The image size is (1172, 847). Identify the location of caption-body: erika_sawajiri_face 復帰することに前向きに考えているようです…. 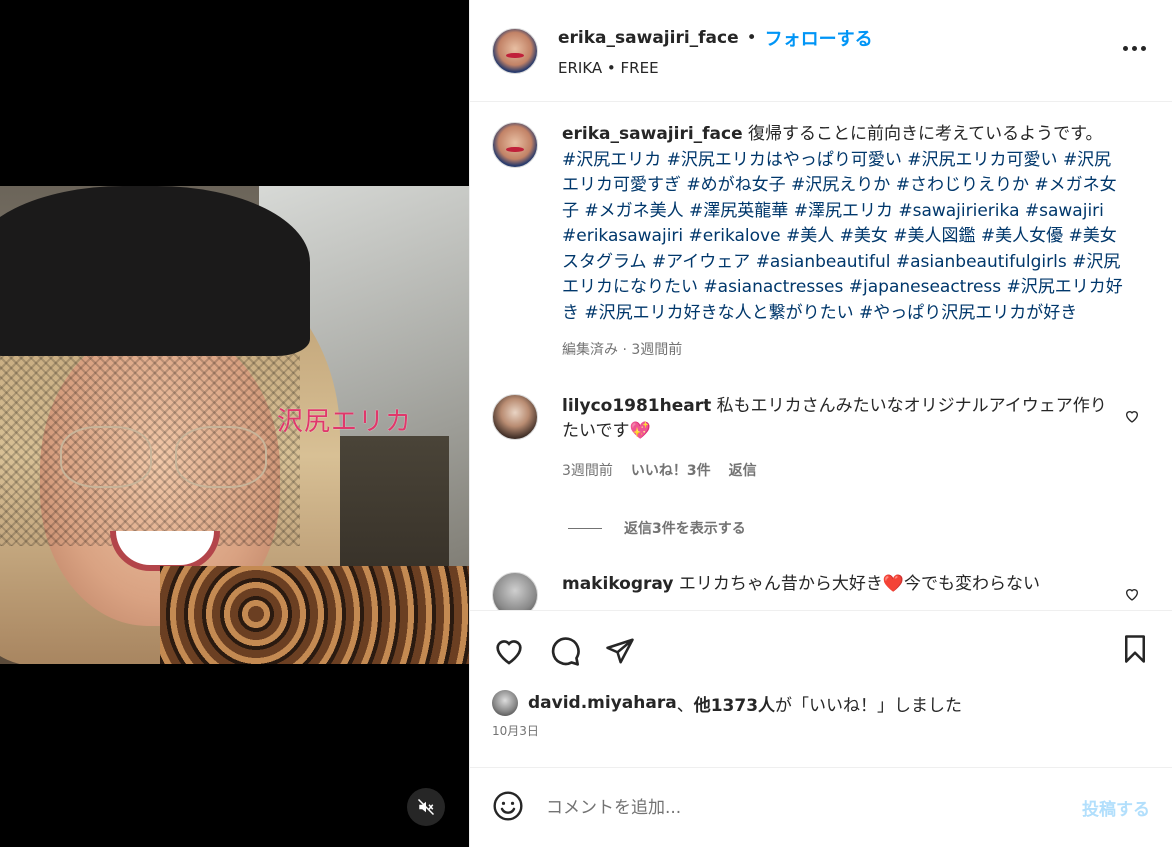
(844, 243).